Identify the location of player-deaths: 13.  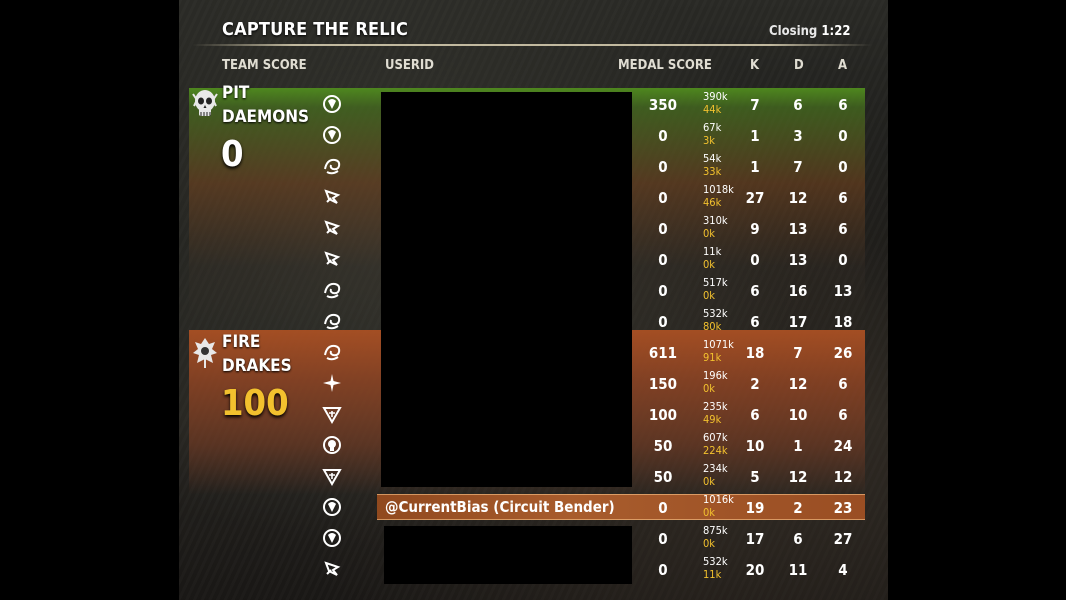
(798, 229).